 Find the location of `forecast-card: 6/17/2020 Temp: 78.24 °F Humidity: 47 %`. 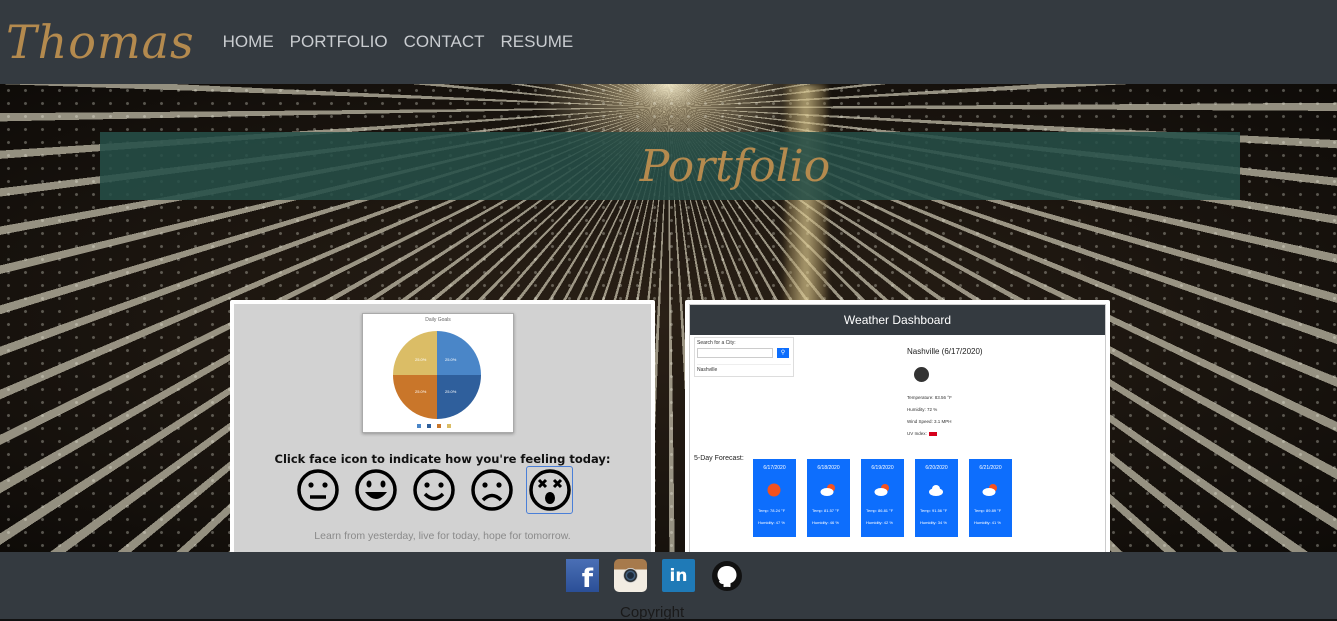

forecast-card: 6/17/2020 Temp: 78.24 °F Humidity: 47 % is located at coordinates (774, 498).